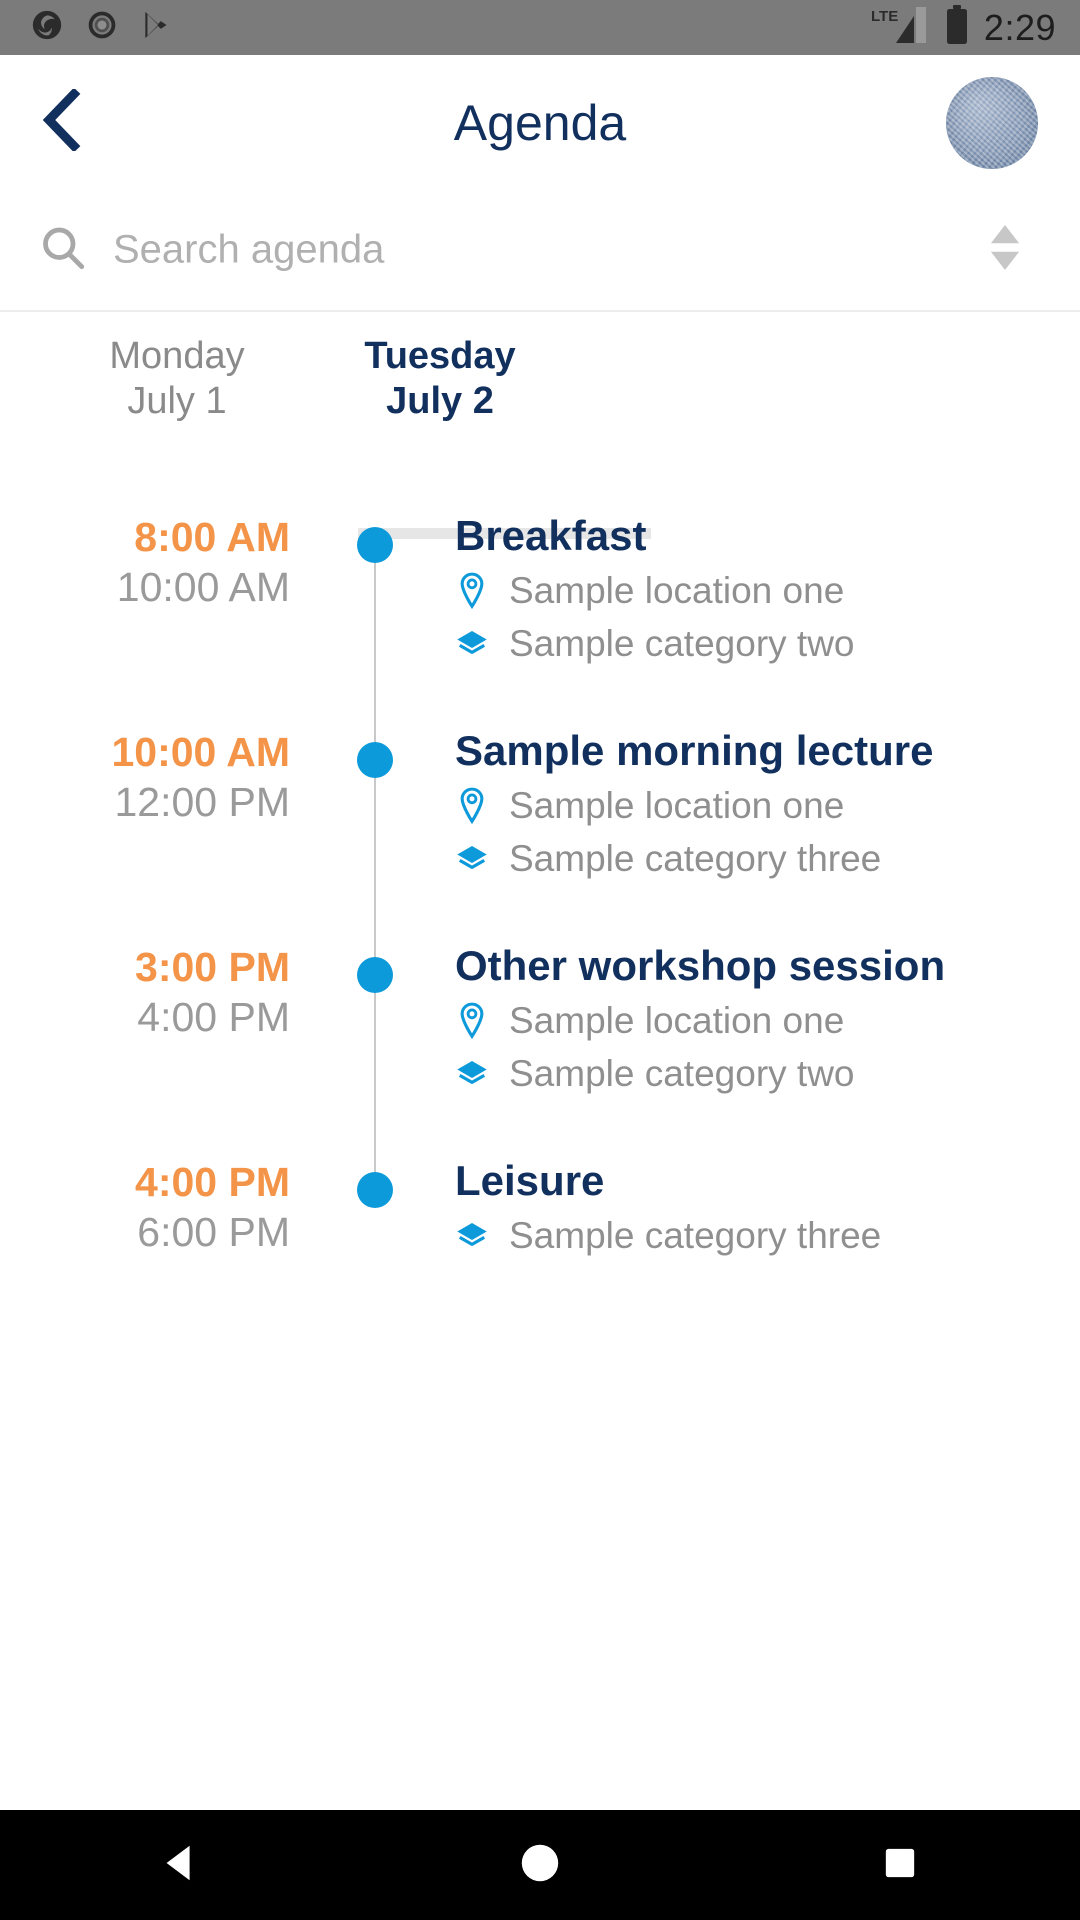 The image size is (1080, 1920). I want to click on event-time-range: 10:00 AM 12:00 PM, so click(145, 777).